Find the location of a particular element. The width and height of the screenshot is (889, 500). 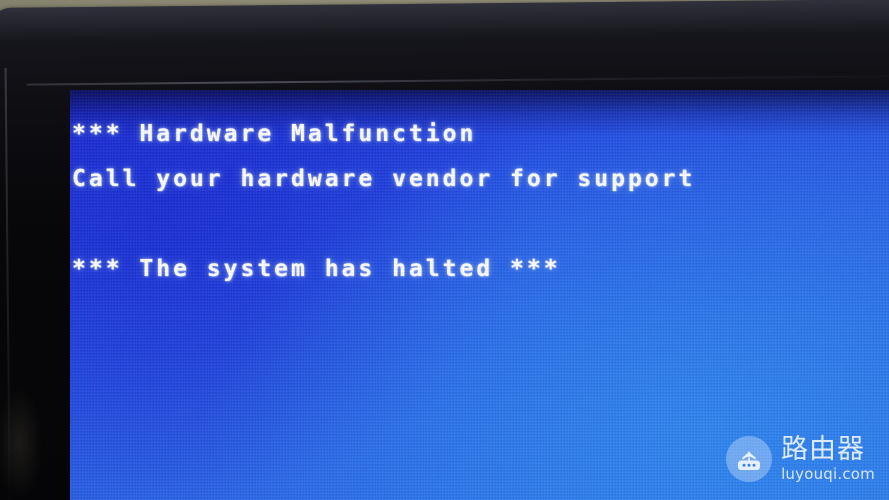

router-icon is located at coordinates (749, 459).